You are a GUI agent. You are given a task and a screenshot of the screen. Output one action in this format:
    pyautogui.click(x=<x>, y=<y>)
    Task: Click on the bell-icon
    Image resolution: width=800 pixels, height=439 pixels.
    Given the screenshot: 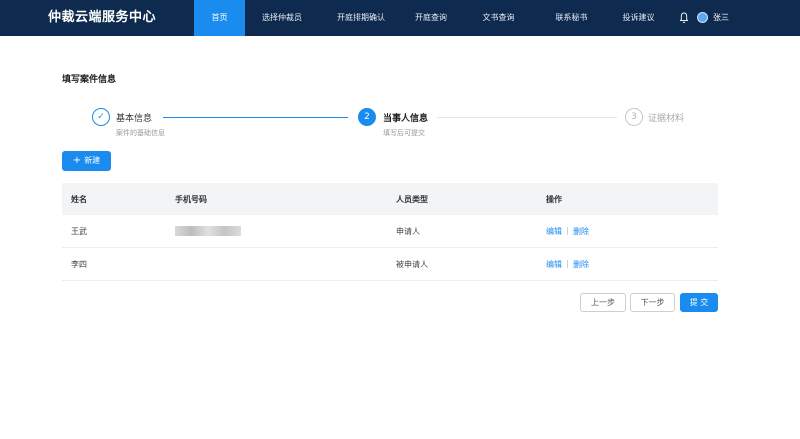 What is the action you would take?
    pyautogui.click(x=684, y=18)
    